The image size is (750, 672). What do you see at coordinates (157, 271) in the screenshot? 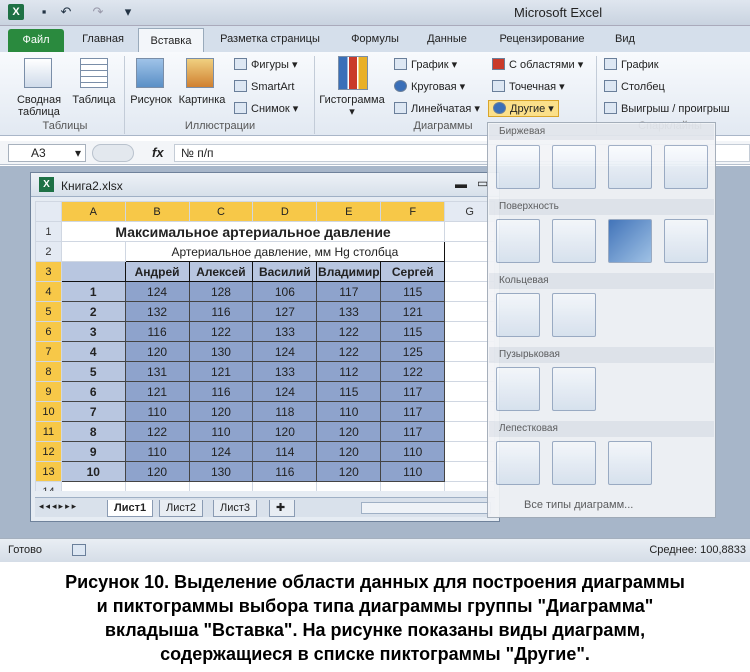
I see `column-name-cell: Андрей` at bounding box center [157, 271].